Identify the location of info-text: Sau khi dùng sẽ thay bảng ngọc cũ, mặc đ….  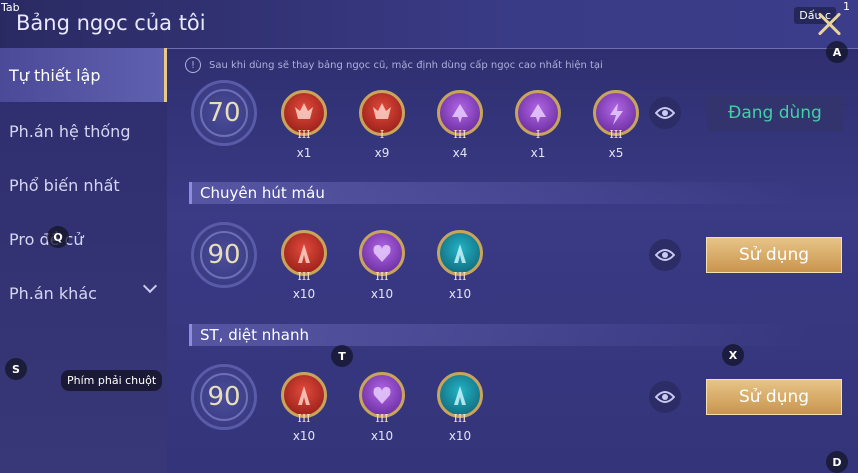
(406, 65).